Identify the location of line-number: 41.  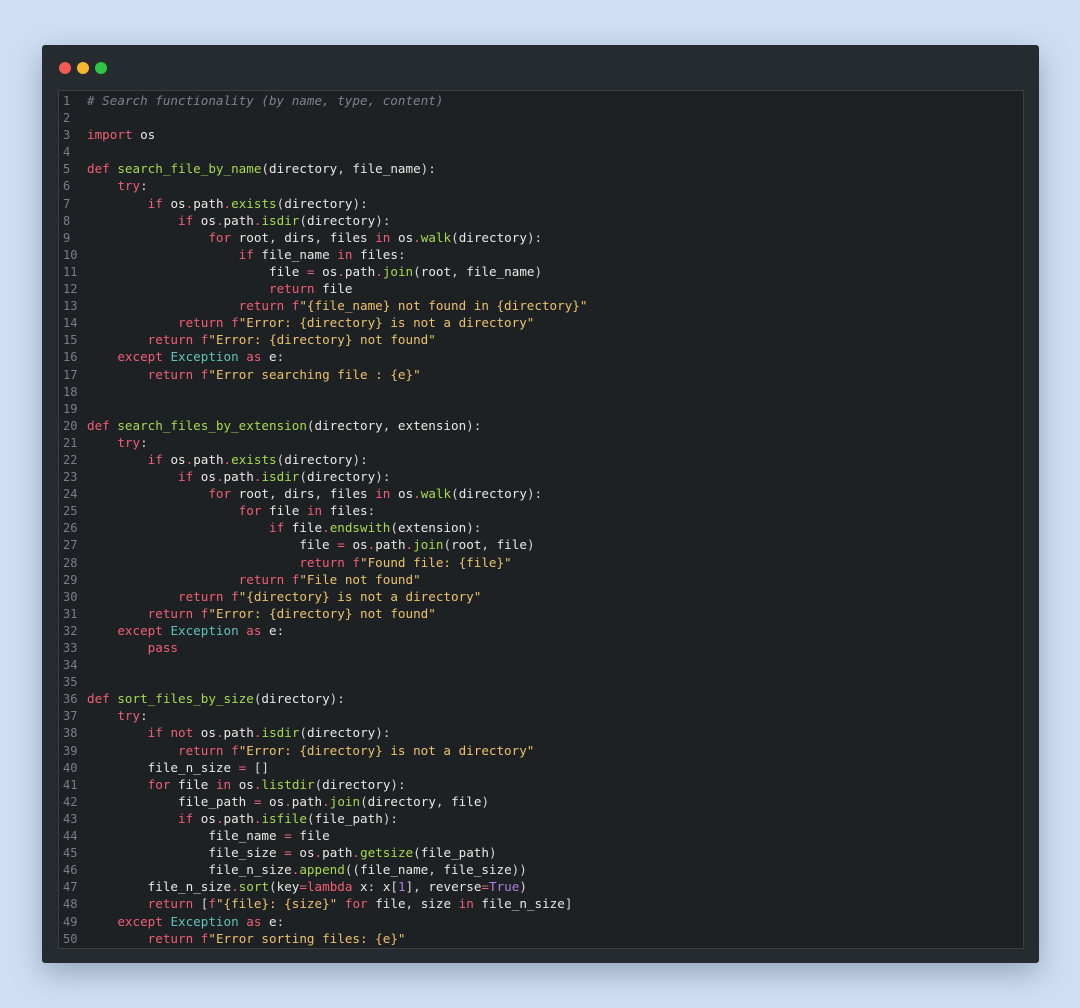
(70, 784).